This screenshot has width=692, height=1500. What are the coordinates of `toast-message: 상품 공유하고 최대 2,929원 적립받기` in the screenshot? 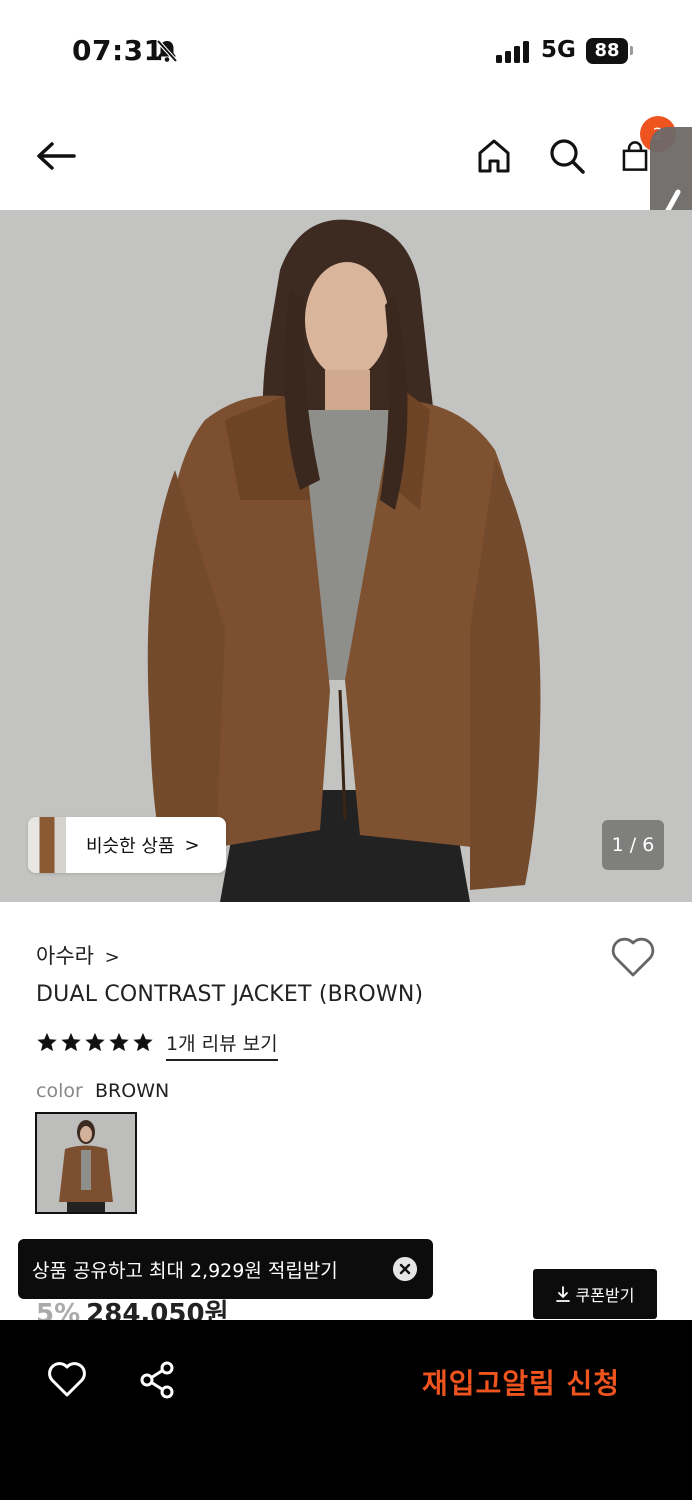 It's located at (185, 1270).